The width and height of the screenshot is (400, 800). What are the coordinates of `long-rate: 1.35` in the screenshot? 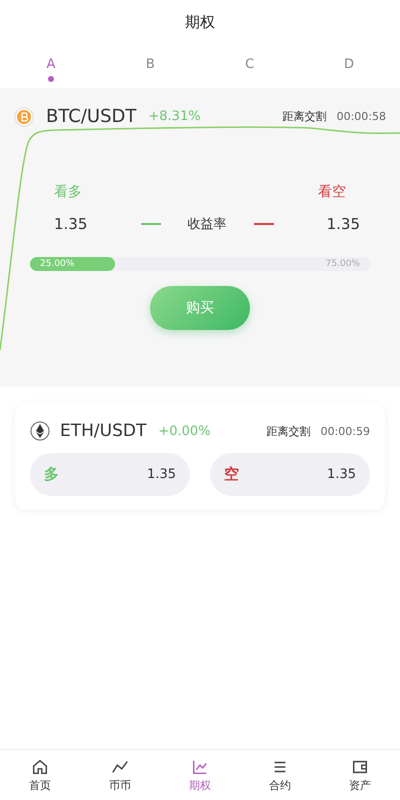 It's located at (71, 224).